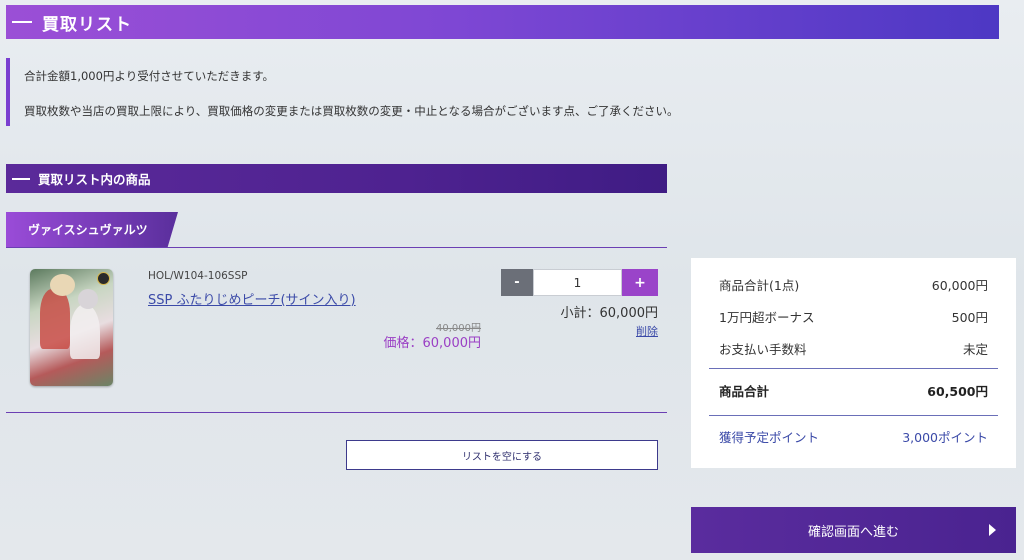 The image size is (1024, 560). I want to click on summary-value: 500円, so click(969, 317).